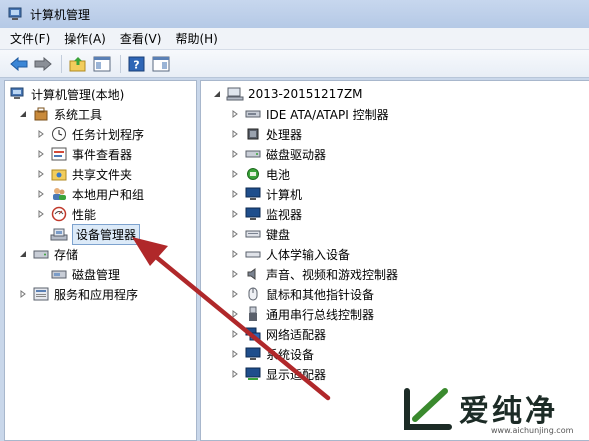  I want to click on device-category-label: 鼠标和其他指针设备, so click(320, 294).